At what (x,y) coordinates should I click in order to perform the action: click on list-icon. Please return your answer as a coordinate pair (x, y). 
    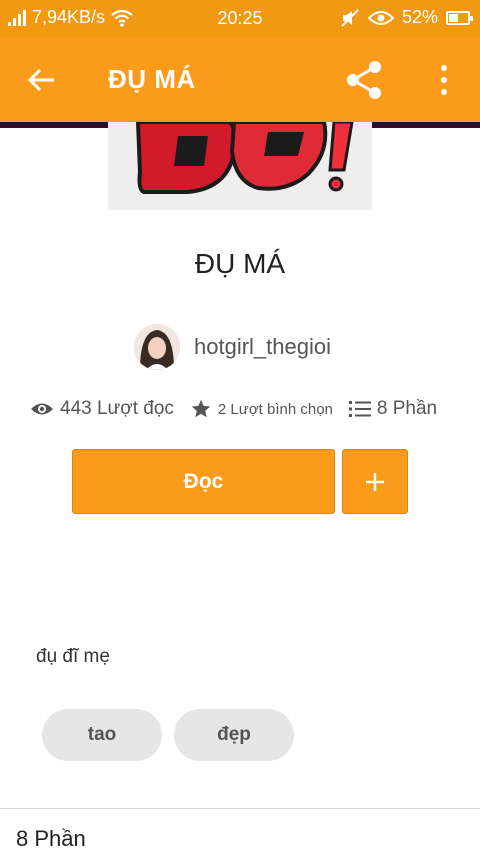
    Looking at the image, I should click on (359, 409).